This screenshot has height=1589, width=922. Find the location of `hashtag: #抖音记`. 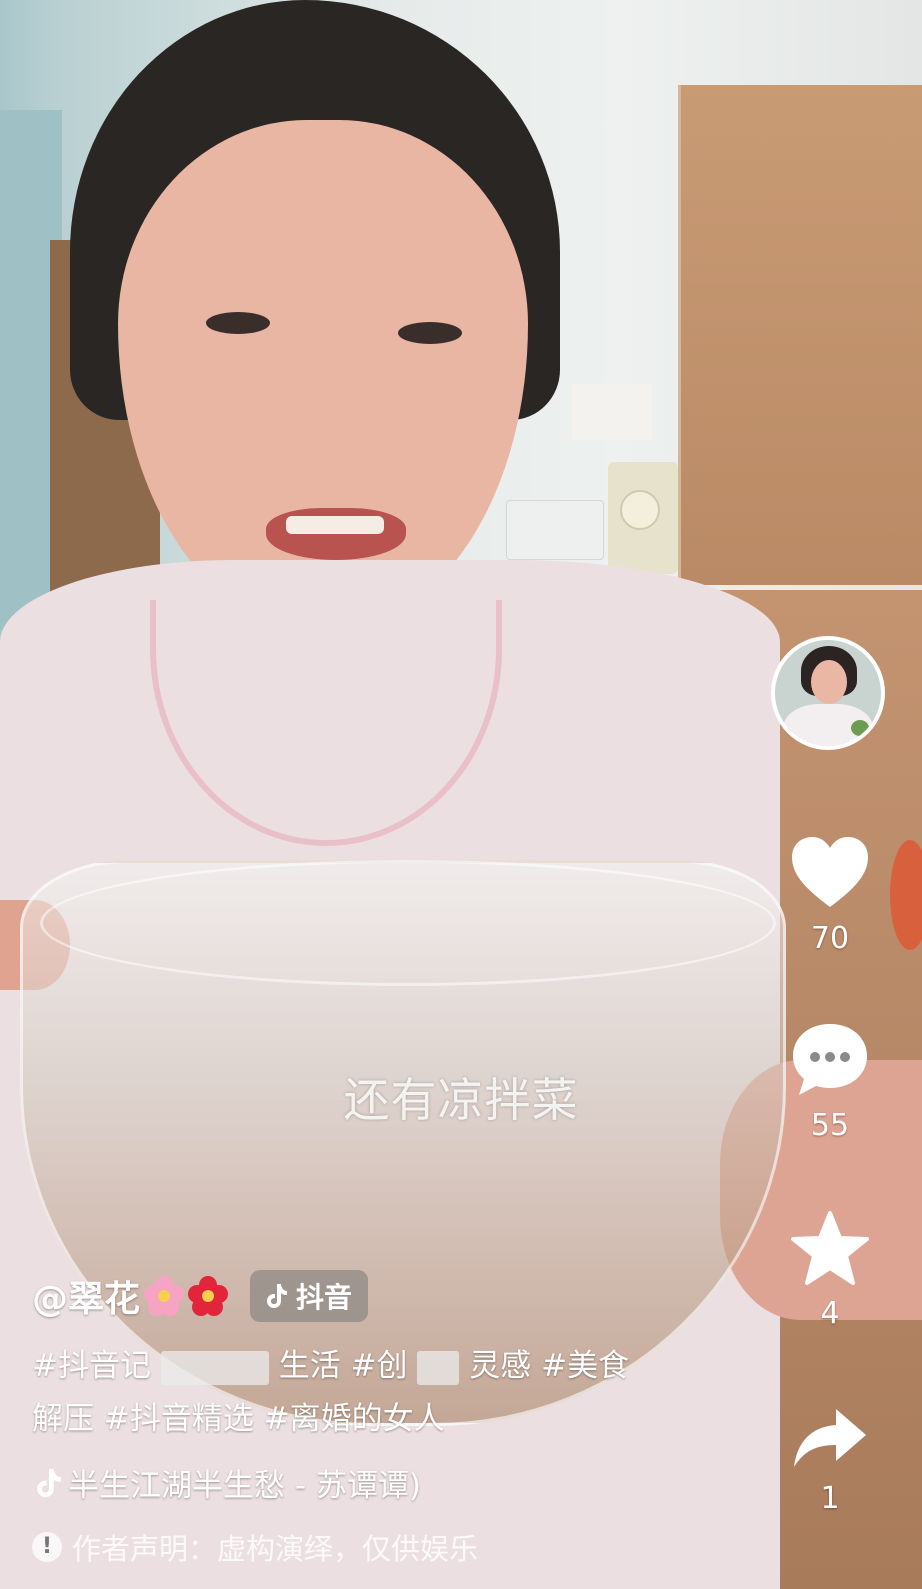

hashtag: #抖音记 is located at coordinates (91, 1366).